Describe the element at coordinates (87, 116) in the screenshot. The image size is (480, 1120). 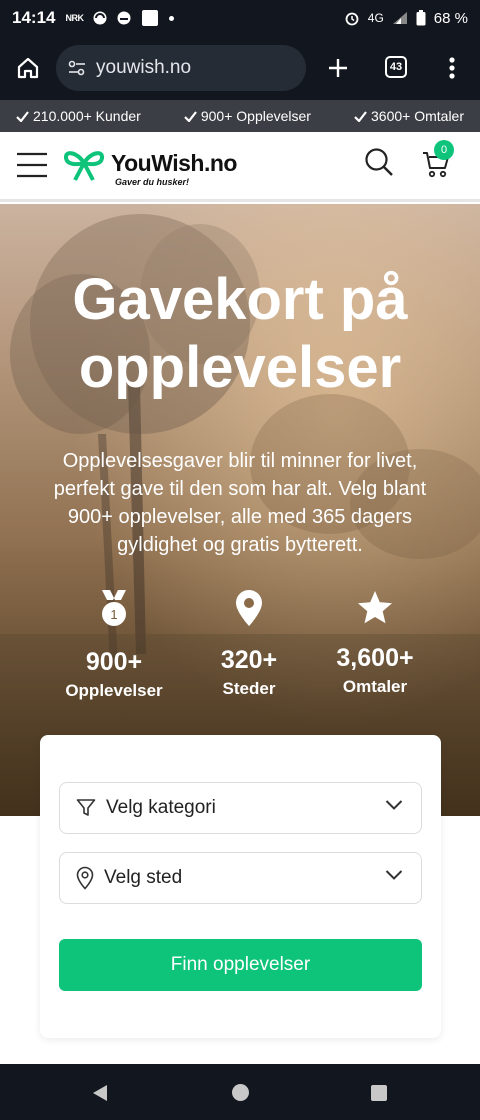
I see `trust-item-label: 210.000+ Kunder` at that location.